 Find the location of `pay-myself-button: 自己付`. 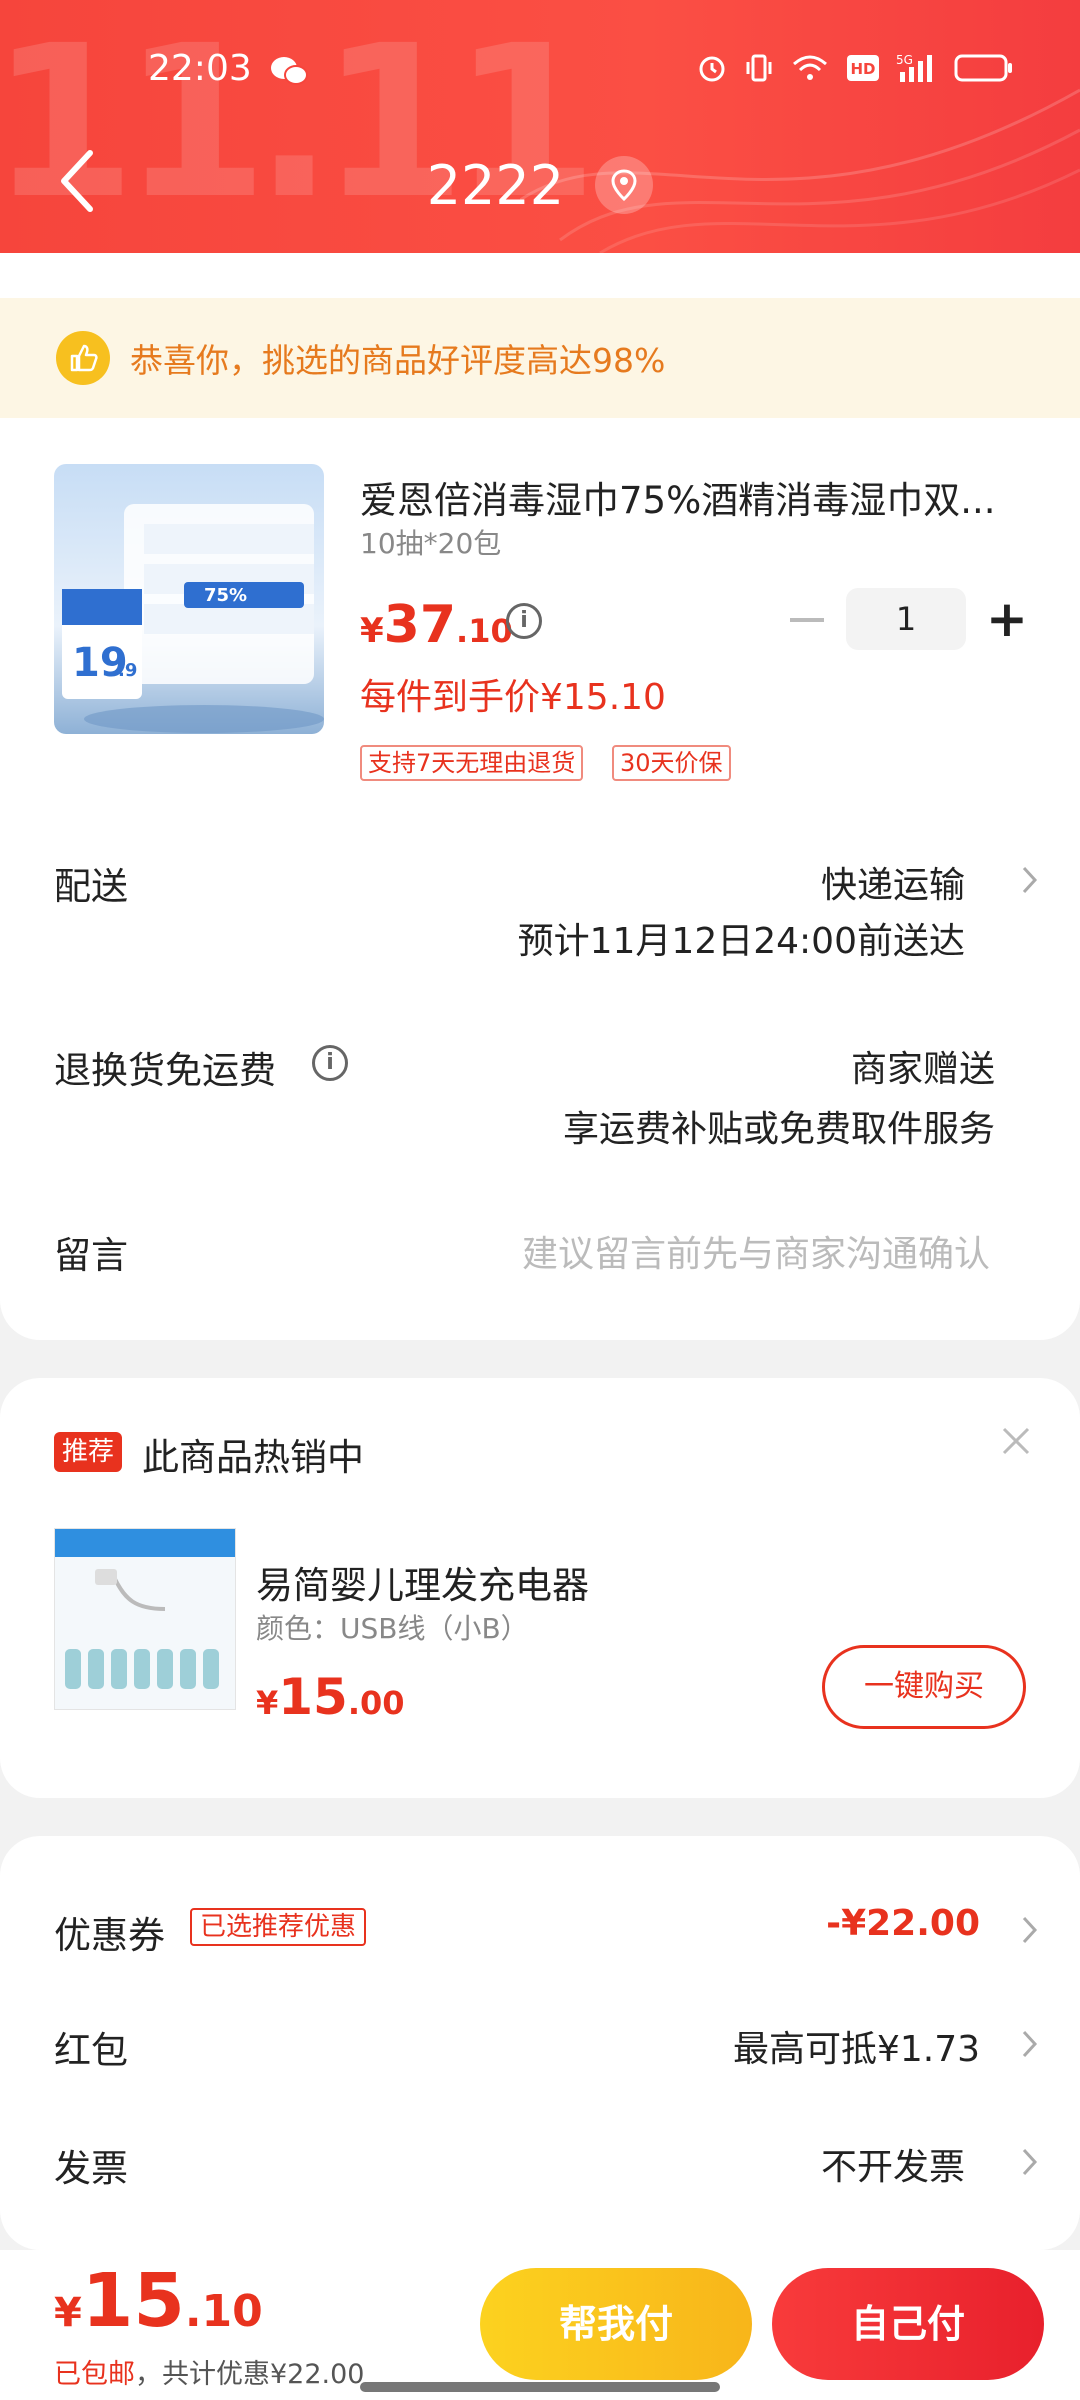

pay-myself-button: 自己付 is located at coordinates (908, 2324).